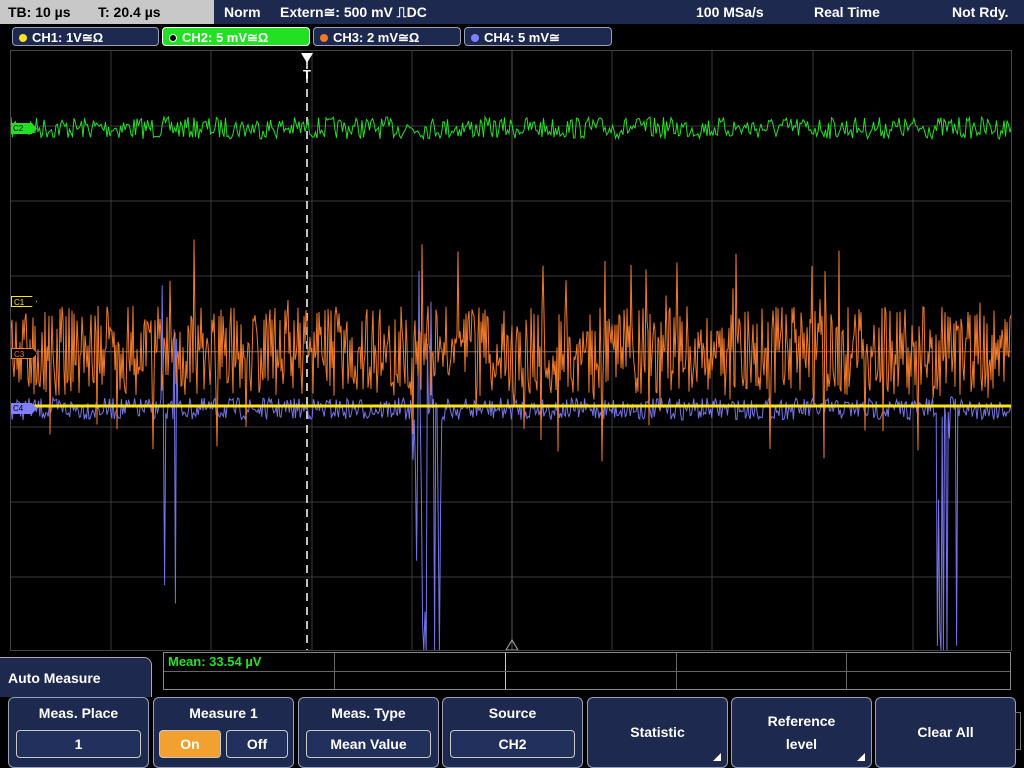  What do you see at coordinates (511, 128) in the screenshot?
I see `ch2-trace` at bounding box center [511, 128].